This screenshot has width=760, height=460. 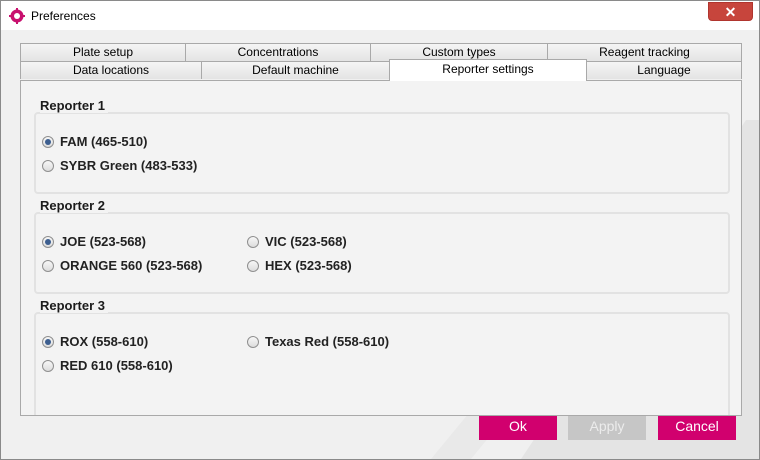 What do you see at coordinates (103, 241) in the screenshot?
I see `radio-label-joe: JOE (523-568)` at bounding box center [103, 241].